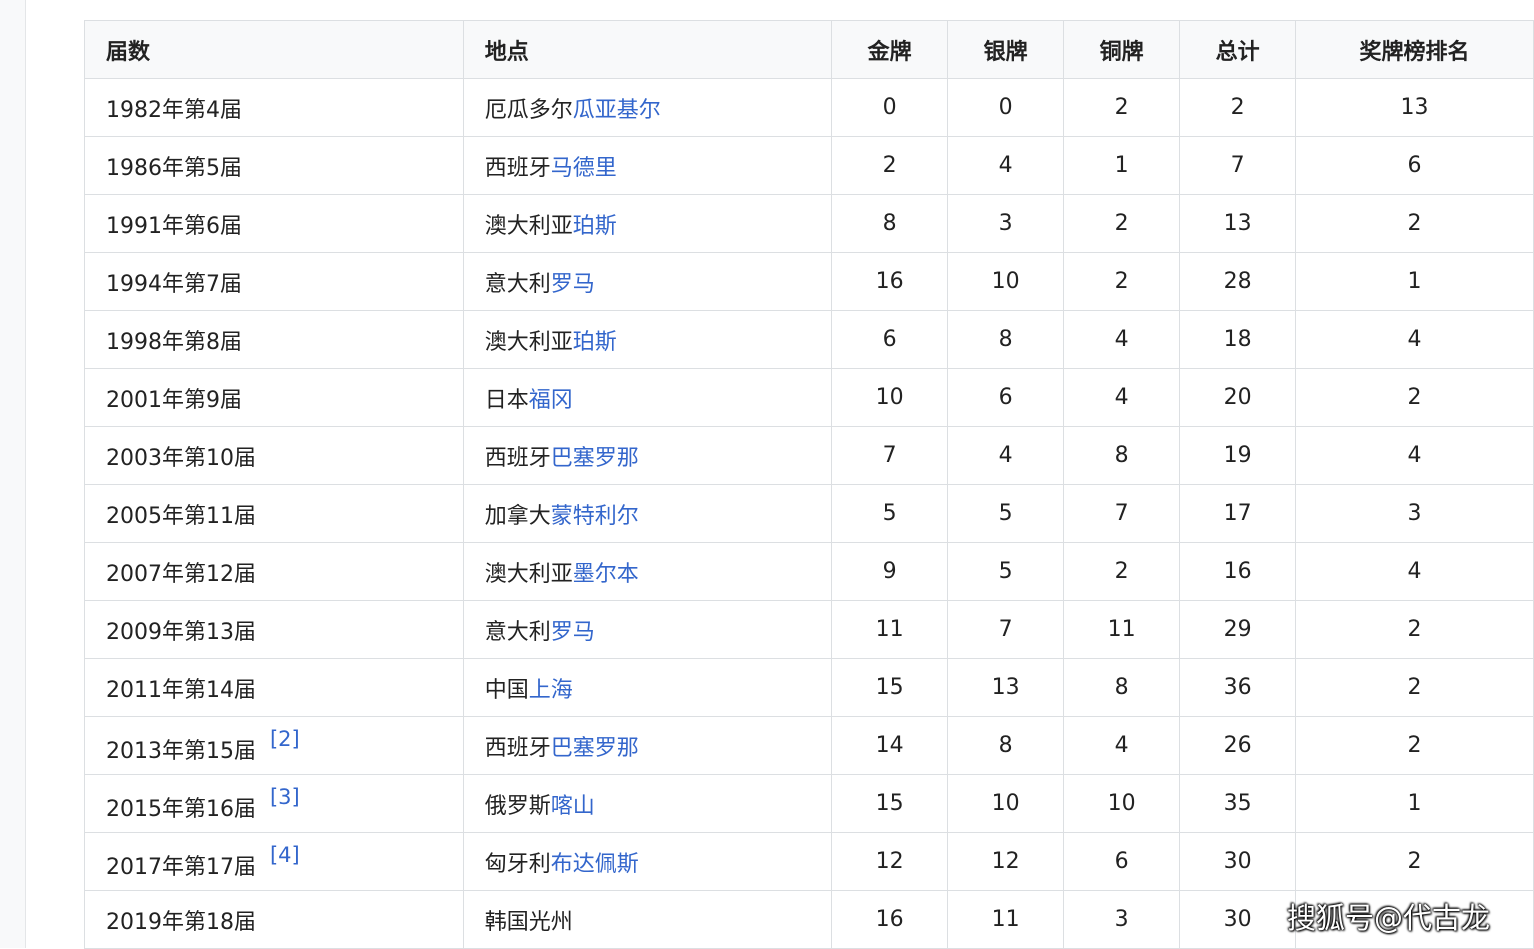 Image resolution: width=1534 pixels, height=949 pixels. I want to click on edition-text: 2001年第9届, so click(174, 400).